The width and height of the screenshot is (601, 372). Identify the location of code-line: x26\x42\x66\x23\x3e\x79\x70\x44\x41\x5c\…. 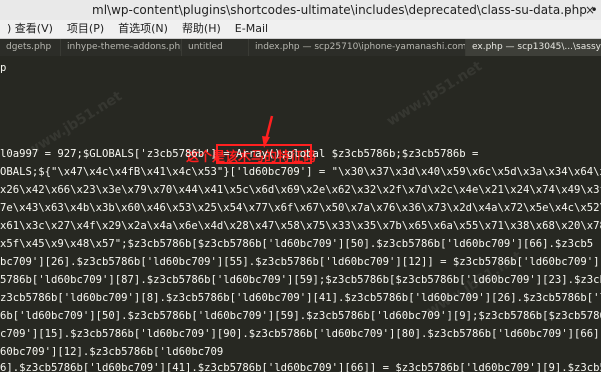
(300, 190).